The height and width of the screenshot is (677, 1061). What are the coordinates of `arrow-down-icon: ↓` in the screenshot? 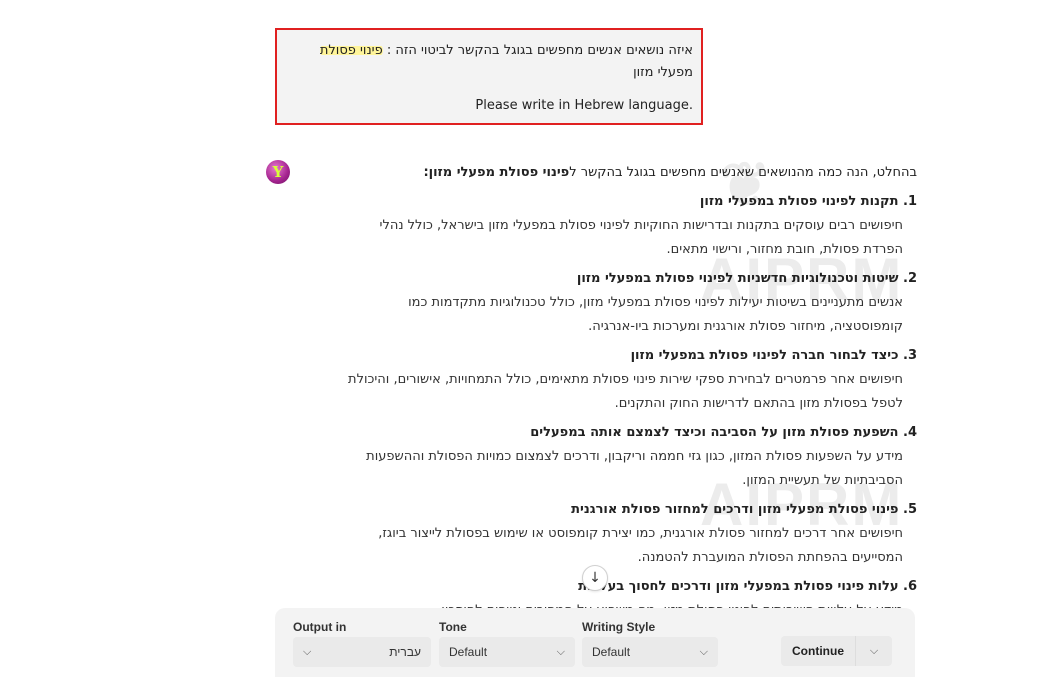 It's located at (595, 578).